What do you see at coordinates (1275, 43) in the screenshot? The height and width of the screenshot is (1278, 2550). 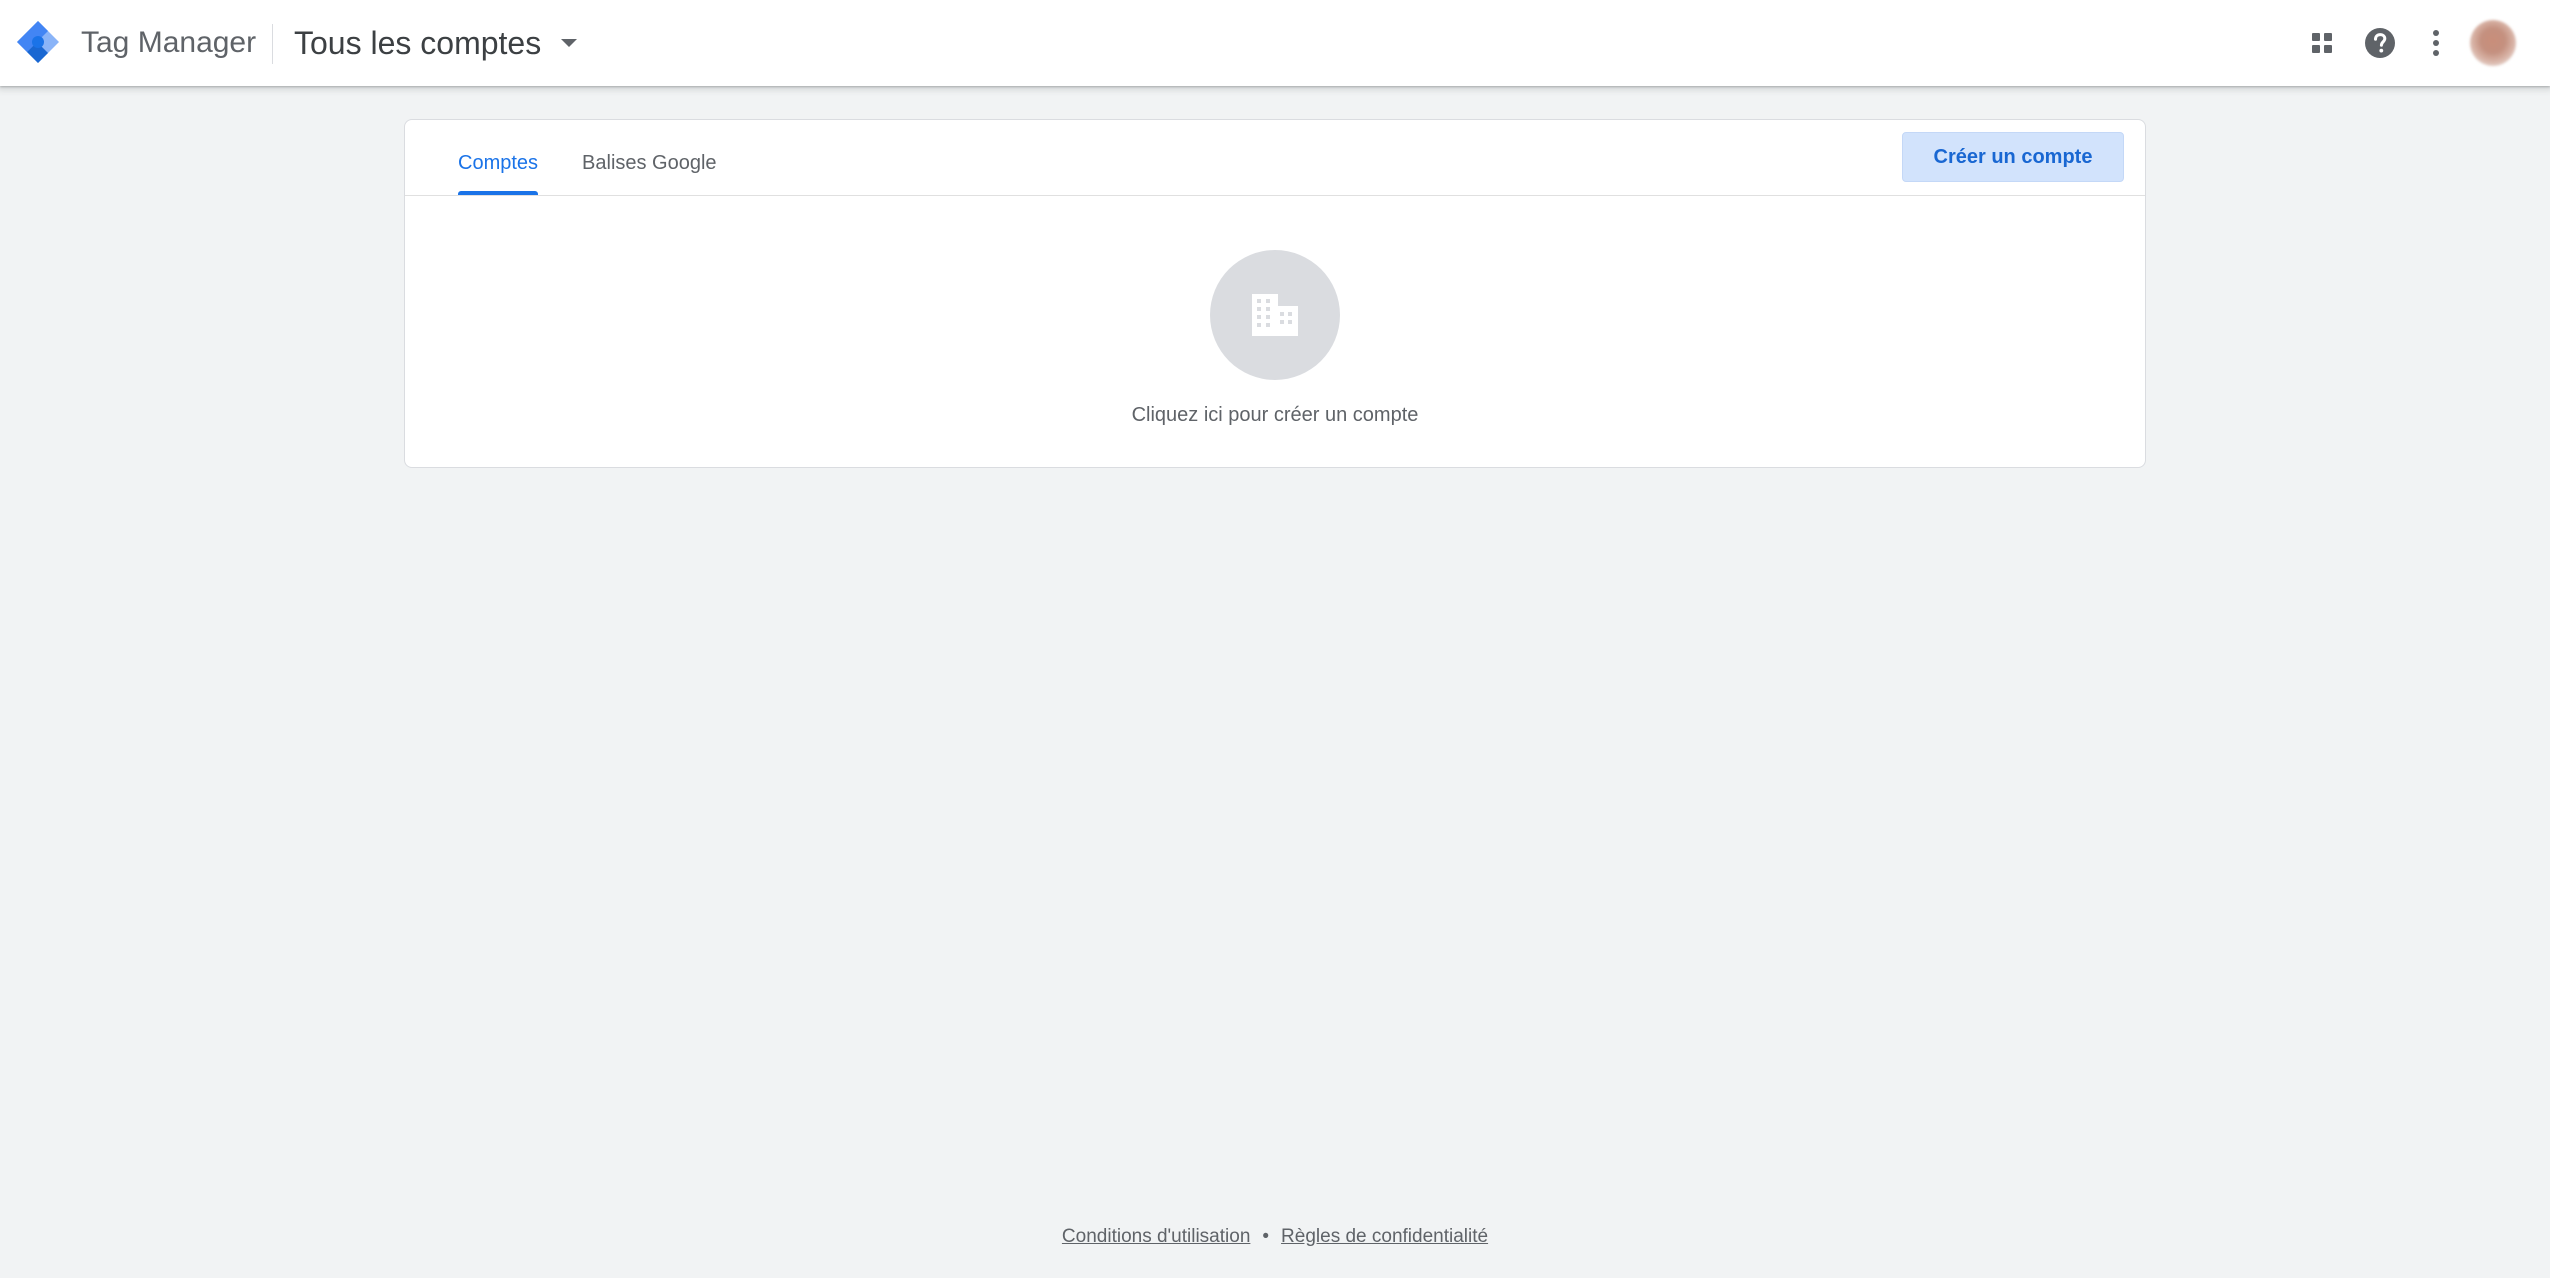 I see `app-header: Tag Manager Tous les comptes` at bounding box center [1275, 43].